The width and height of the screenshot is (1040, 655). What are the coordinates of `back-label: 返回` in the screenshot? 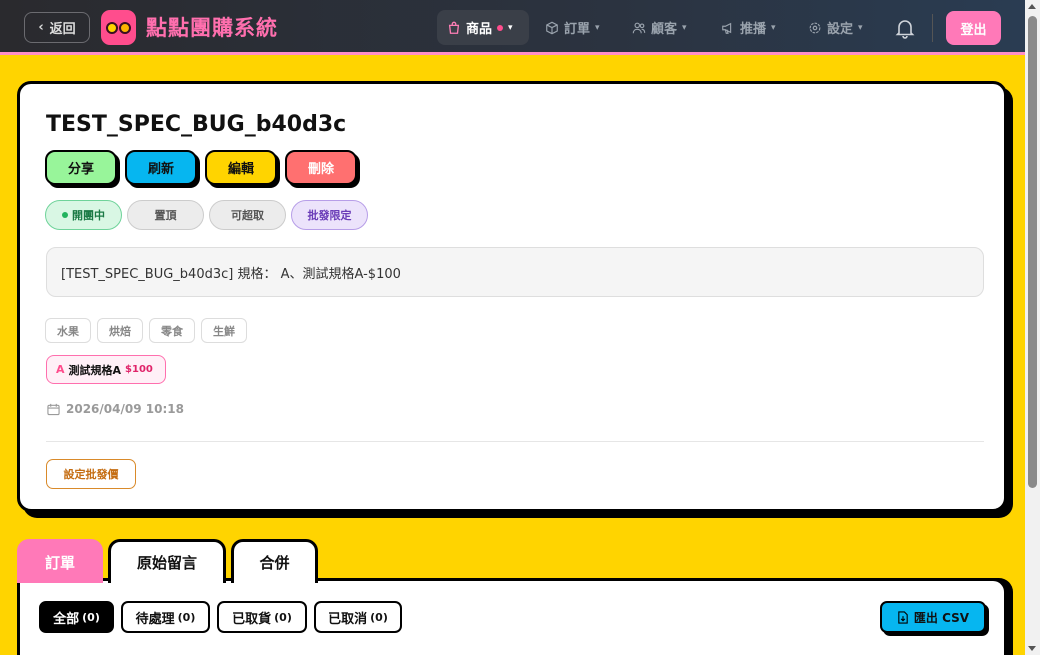 It's located at (62, 29).